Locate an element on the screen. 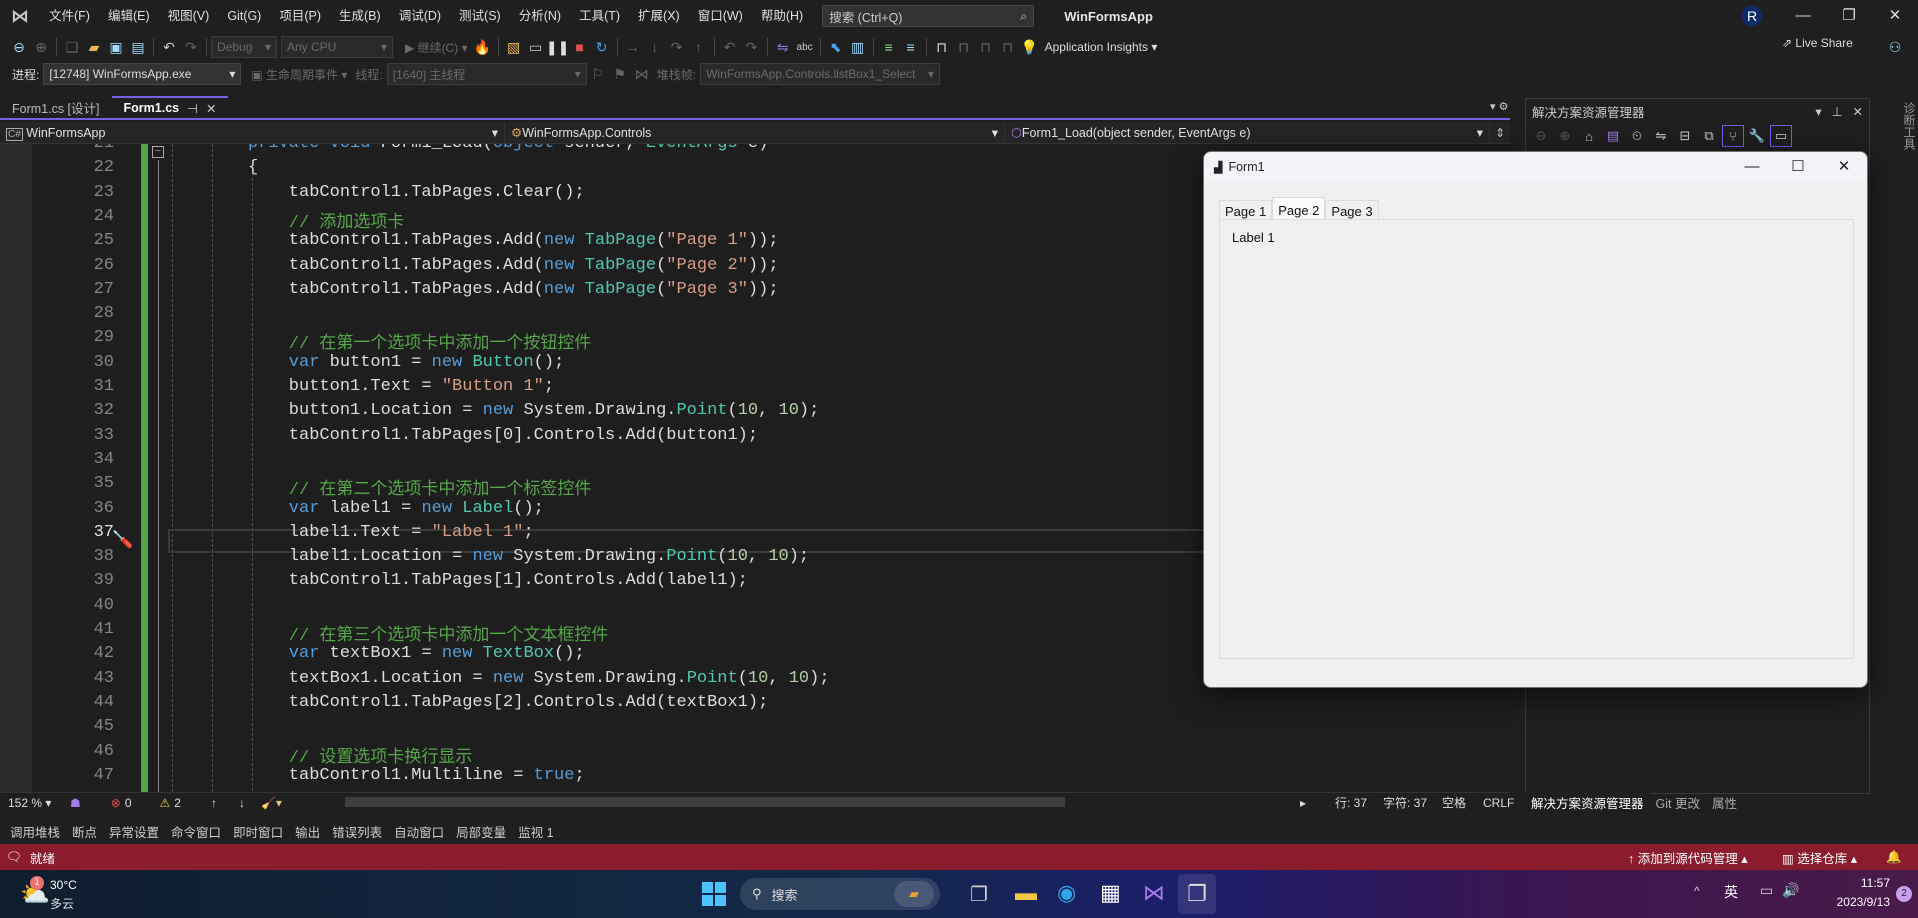  close-button: ✕ is located at coordinates (1895, 16).